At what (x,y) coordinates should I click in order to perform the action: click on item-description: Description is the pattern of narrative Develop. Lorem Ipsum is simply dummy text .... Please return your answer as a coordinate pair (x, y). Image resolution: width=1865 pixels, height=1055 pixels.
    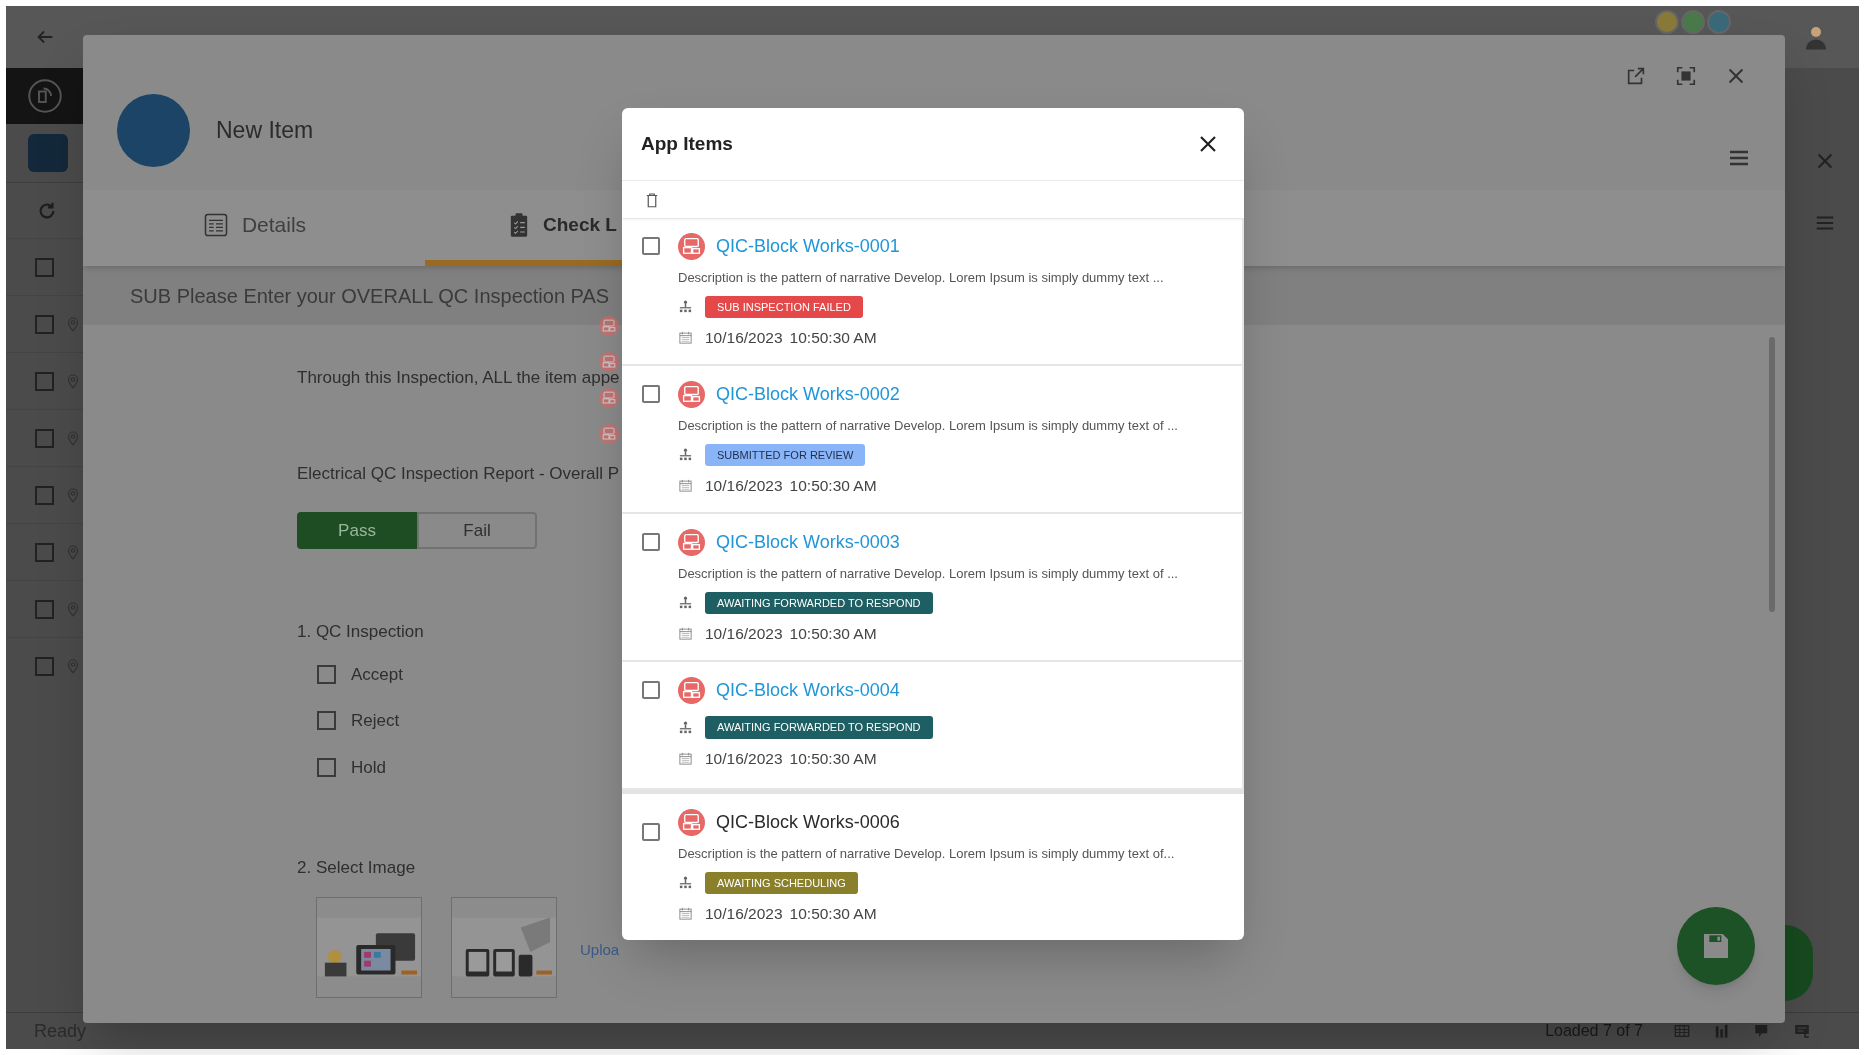
    Looking at the image, I should click on (921, 278).